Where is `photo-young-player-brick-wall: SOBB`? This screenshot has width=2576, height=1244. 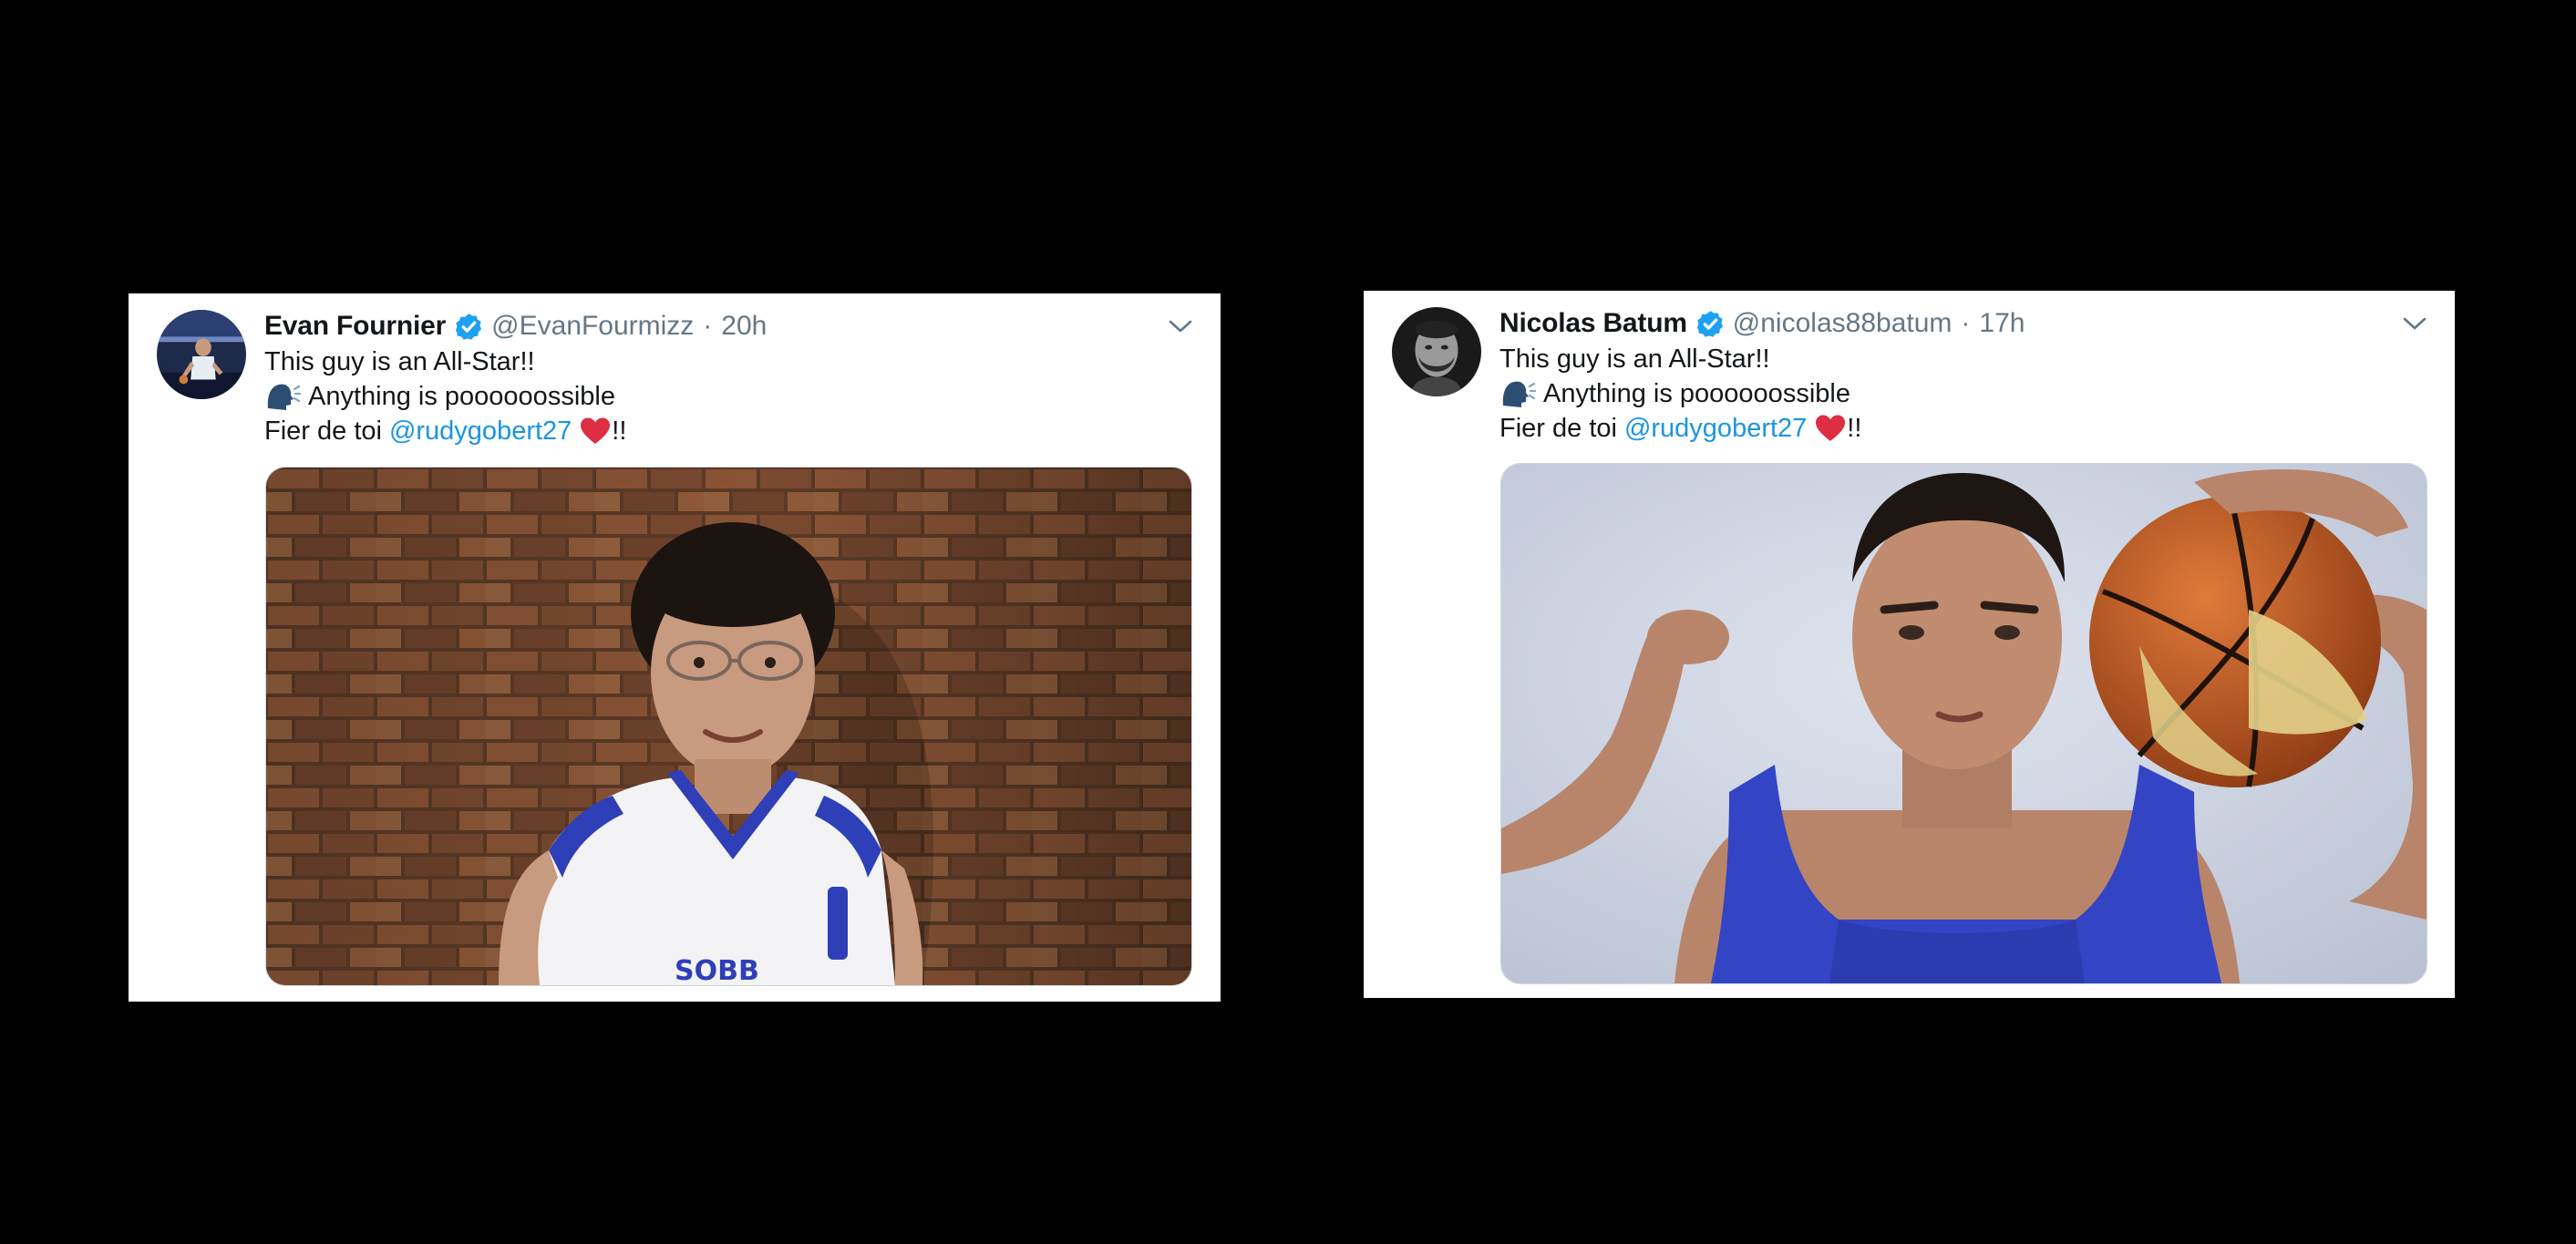
photo-young-player-brick-wall: SOBB is located at coordinates (728, 727).